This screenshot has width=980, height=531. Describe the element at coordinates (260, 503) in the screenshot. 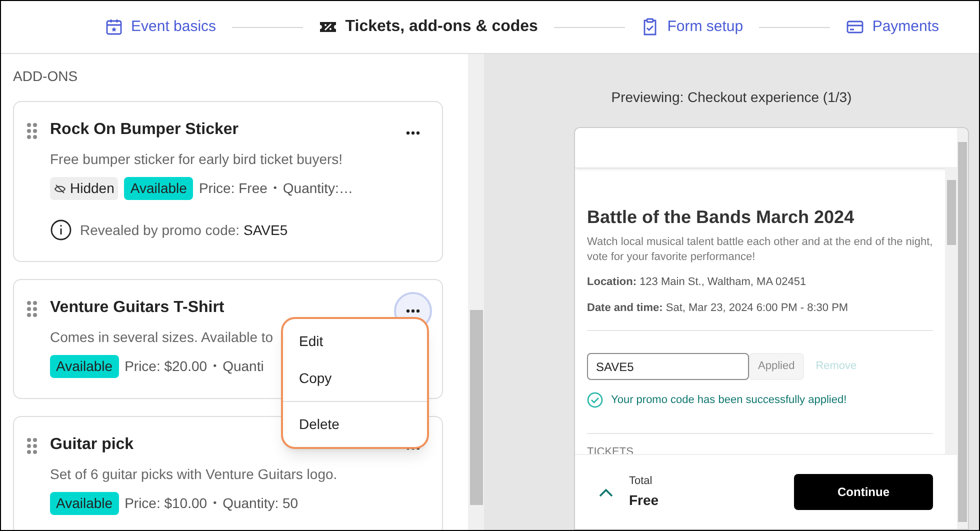

I see `quantity-text: Quantity: 50` at that location.